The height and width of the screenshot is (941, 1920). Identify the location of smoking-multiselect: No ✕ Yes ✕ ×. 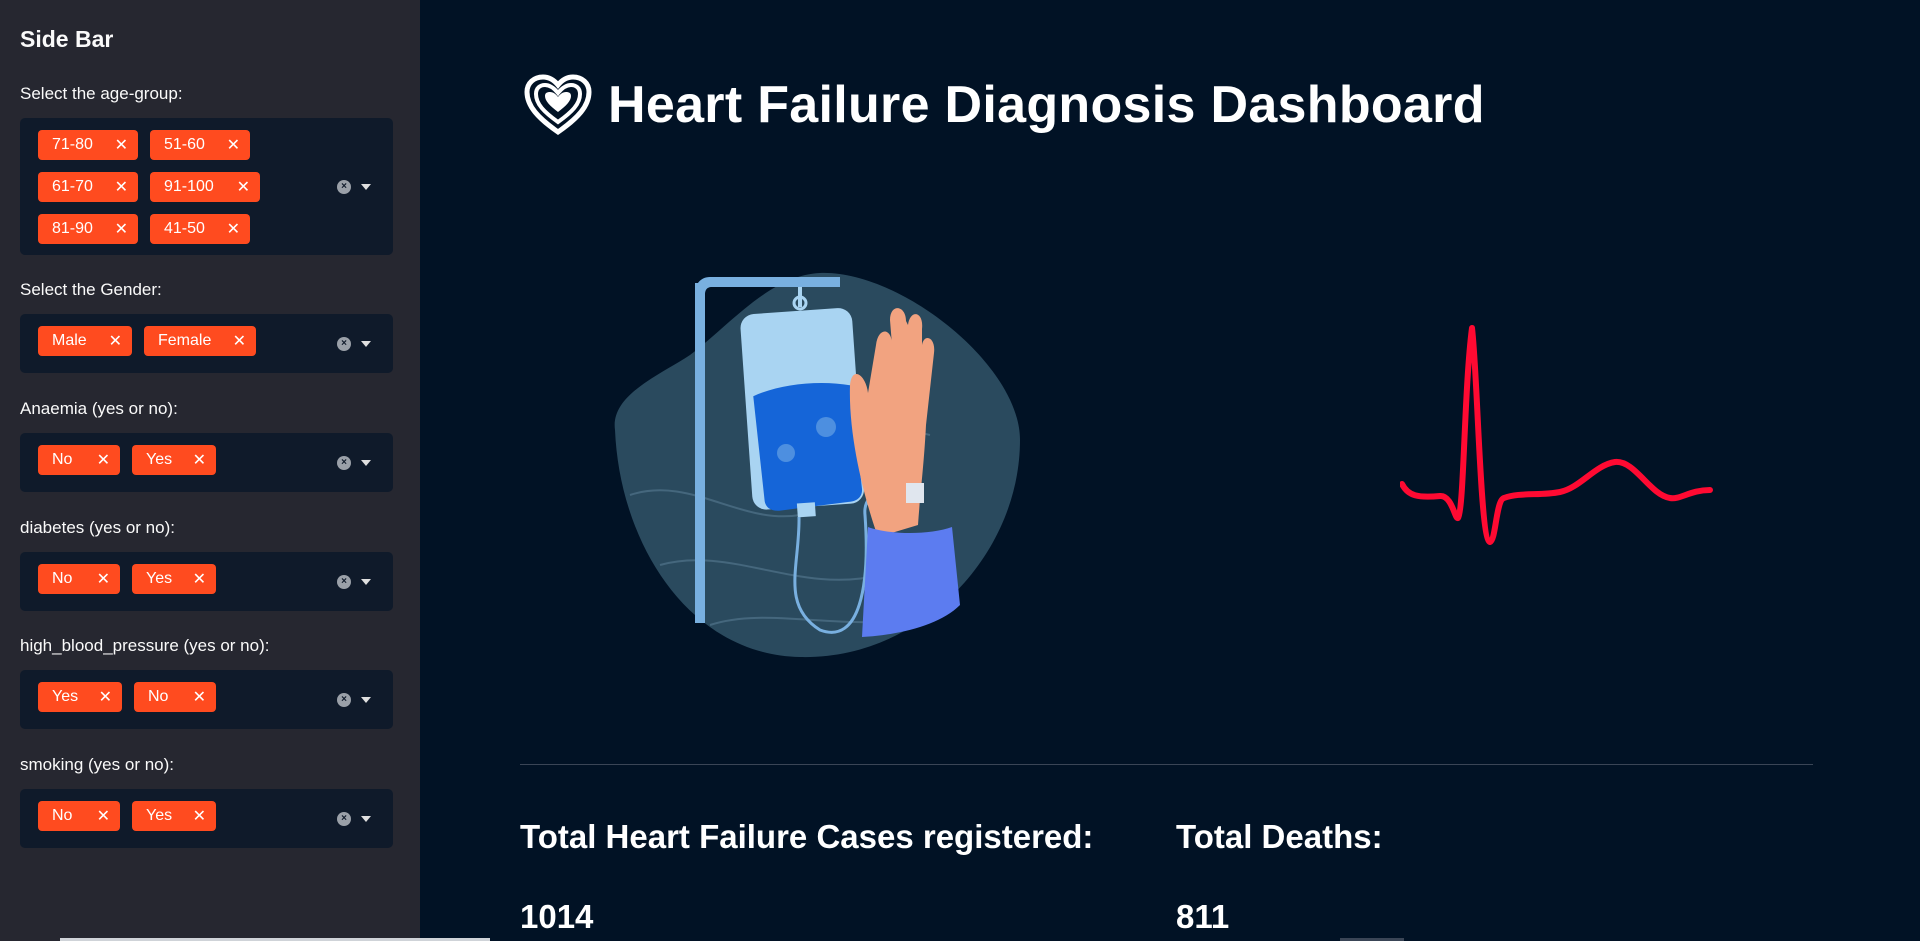
(206, 818).